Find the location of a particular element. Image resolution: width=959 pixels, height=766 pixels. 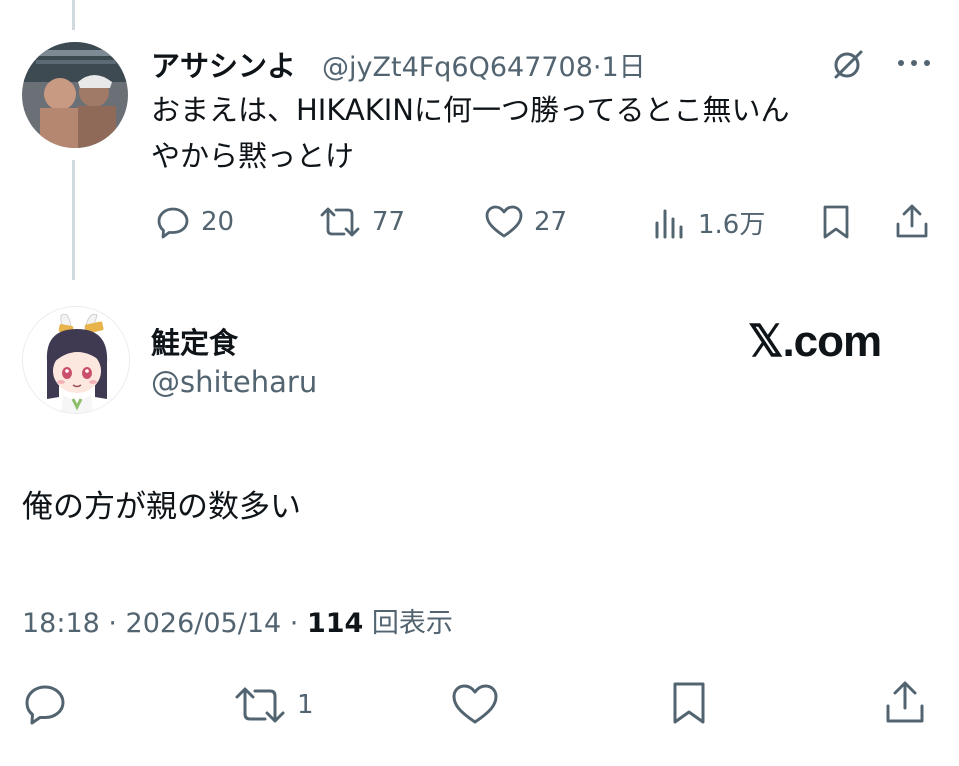

main-bookmark-button is located at coordinates (689, 705).